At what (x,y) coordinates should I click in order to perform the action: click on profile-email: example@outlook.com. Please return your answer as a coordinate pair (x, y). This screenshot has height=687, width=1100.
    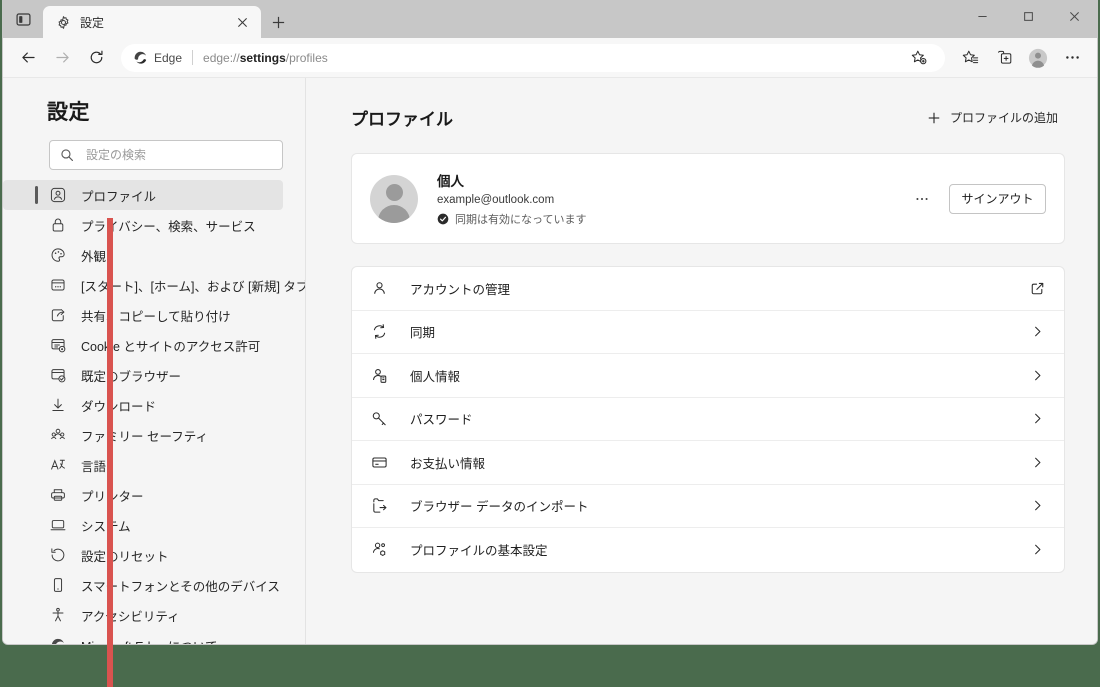
    Looking at the image, I should click on (496, 200).